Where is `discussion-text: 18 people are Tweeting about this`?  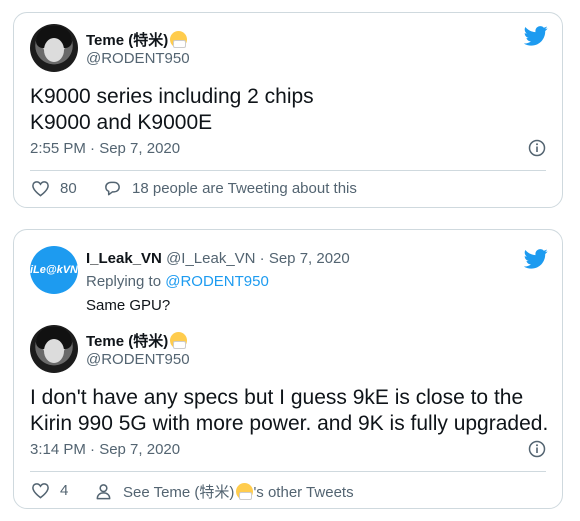 discussion-text: 18 people are Tweeting about this is located at coordinates (244, 188).